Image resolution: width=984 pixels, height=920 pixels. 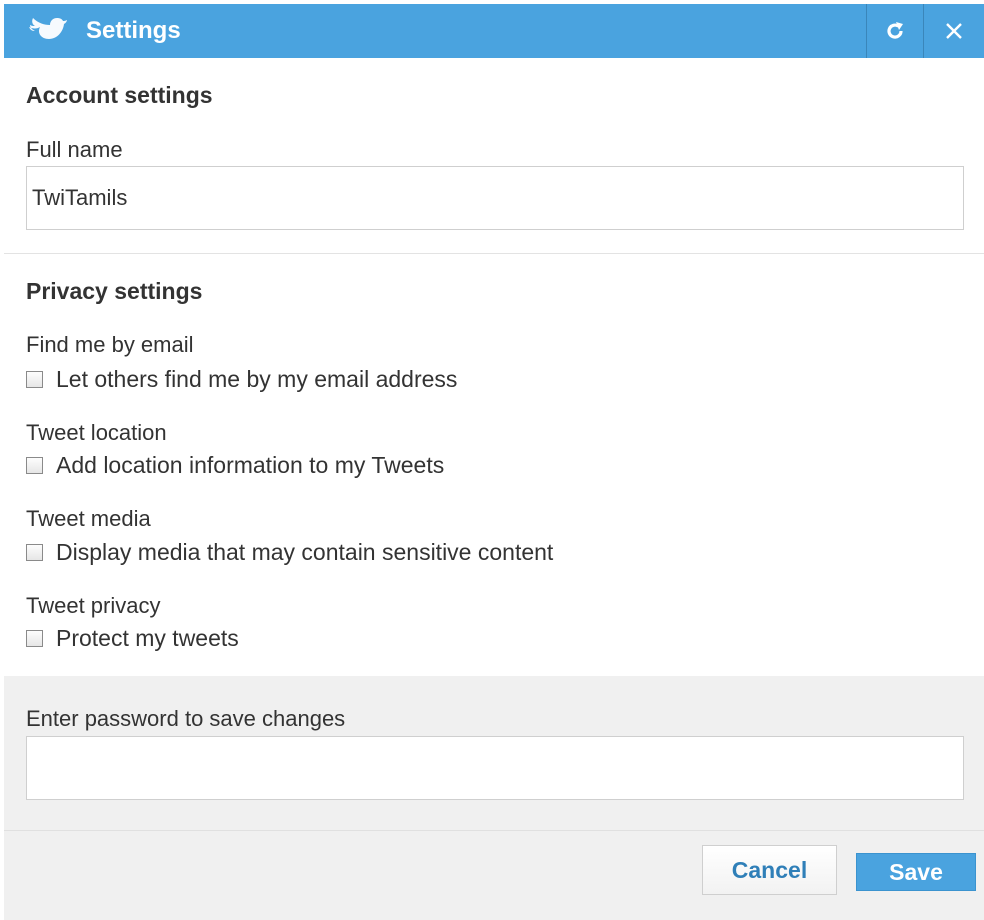 What do you see at coordinates (147, 638) in the screenshot?
I see `tweet-privacy-checkbox-label: Protect my tweets` at bounding box center [147, 638].